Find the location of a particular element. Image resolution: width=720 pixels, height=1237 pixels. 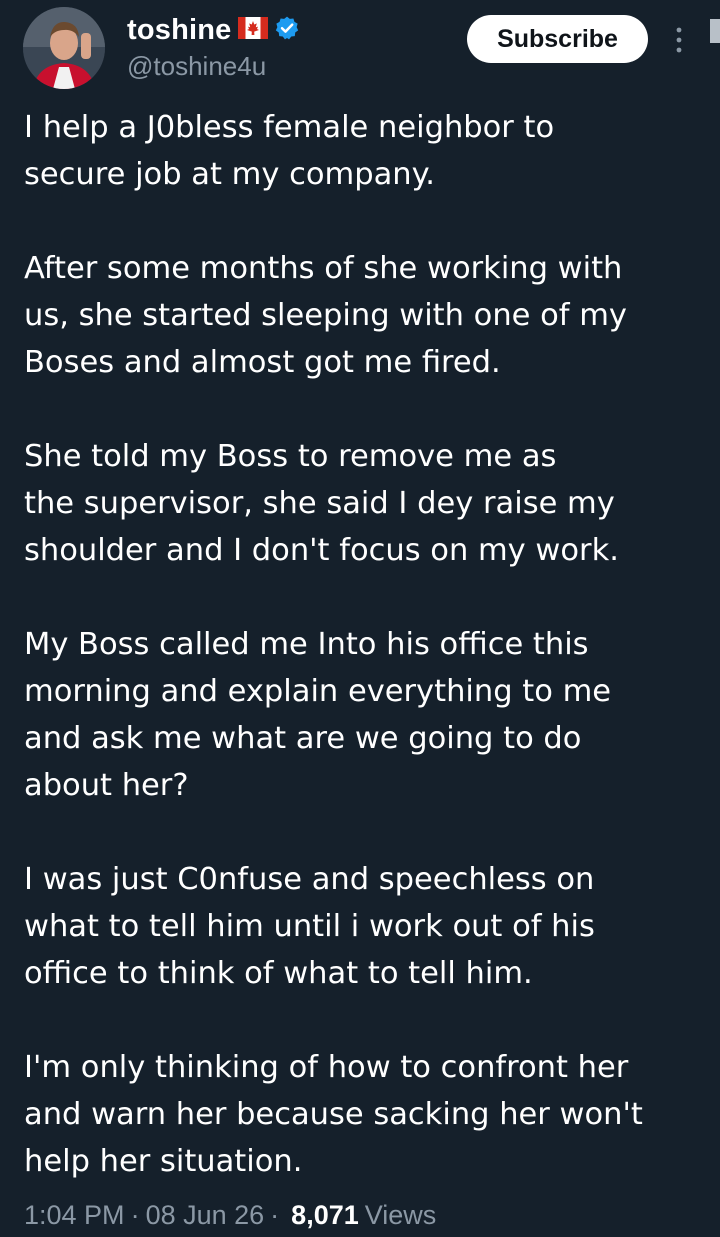

views-count: 8,071 is located at coordinates (325, 1215).